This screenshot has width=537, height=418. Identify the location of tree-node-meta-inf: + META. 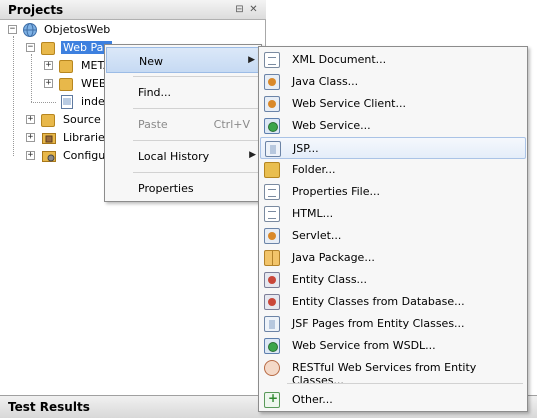
(55, 66).